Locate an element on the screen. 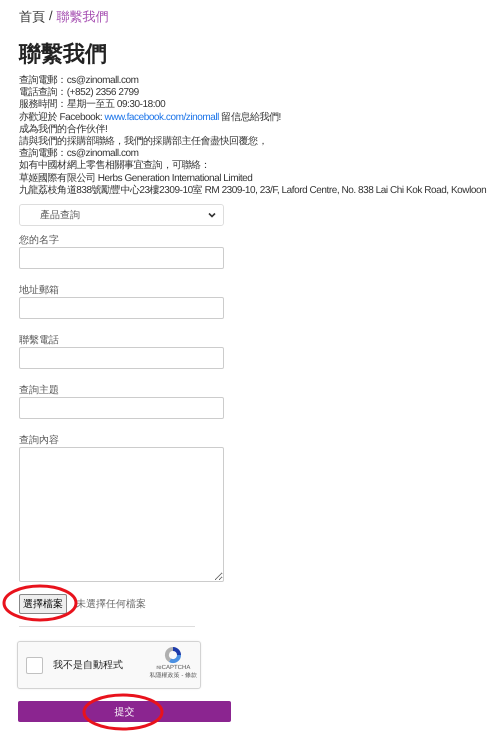 This screenshot has width=501, height=742. info-line: 服務時間：星期一至五 09:30-18:00 is located at coordinates (92, 105).